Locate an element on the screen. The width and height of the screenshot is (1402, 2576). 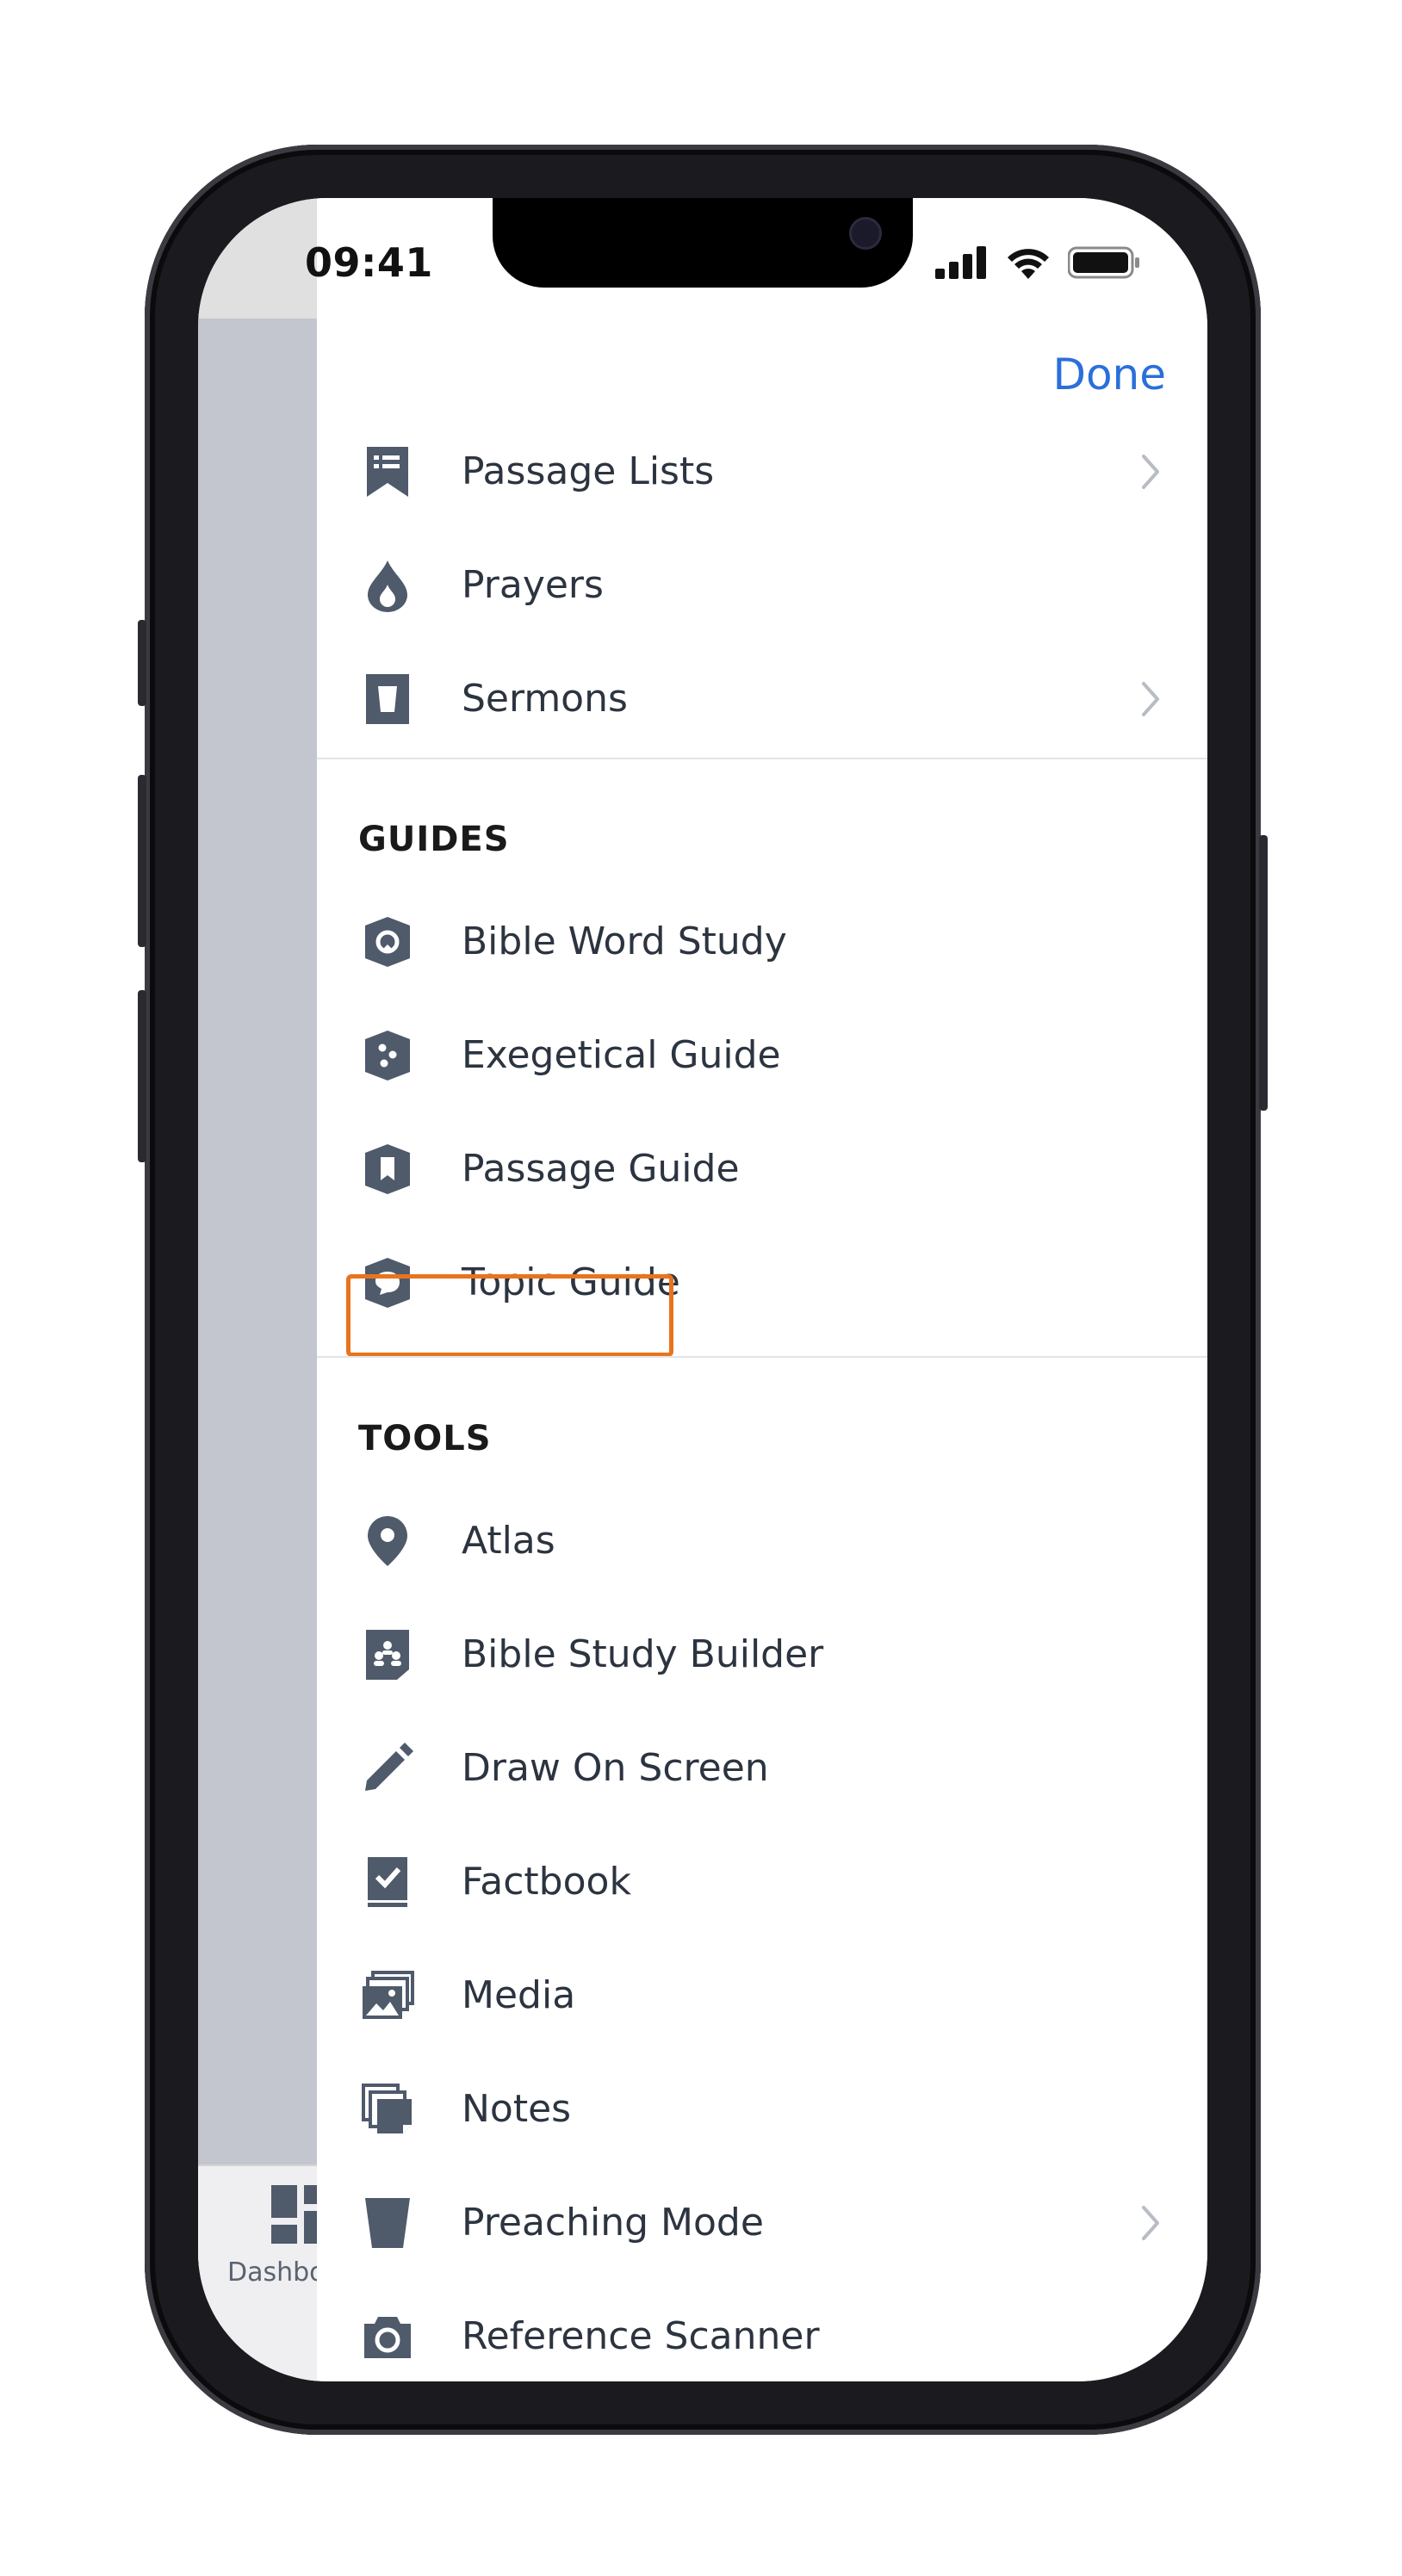
factbook-icon is located at coordinates (387, 1882).